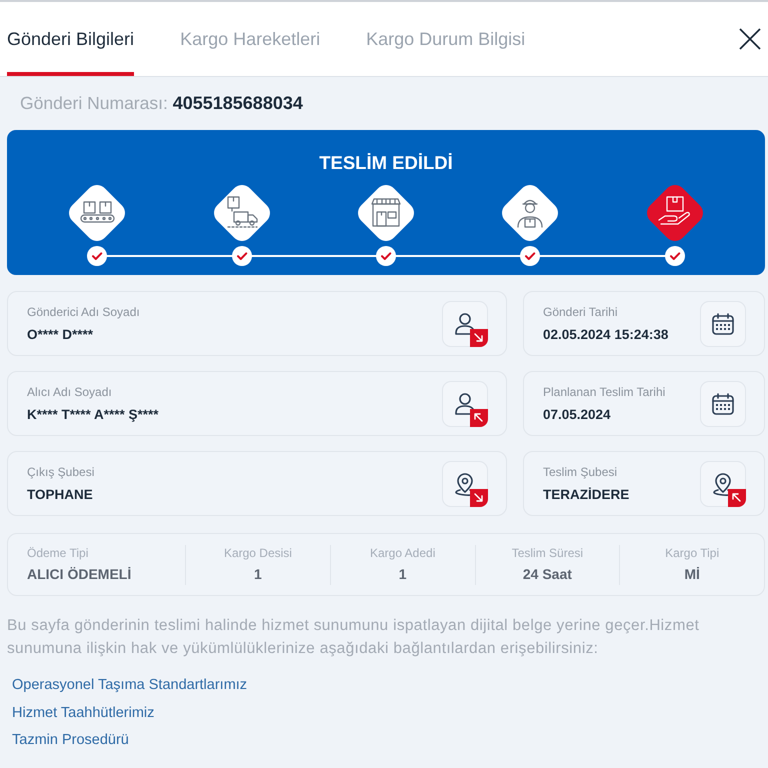  I want to click on field-value: 02.05.2024 15:24:38, so click(605, 335).